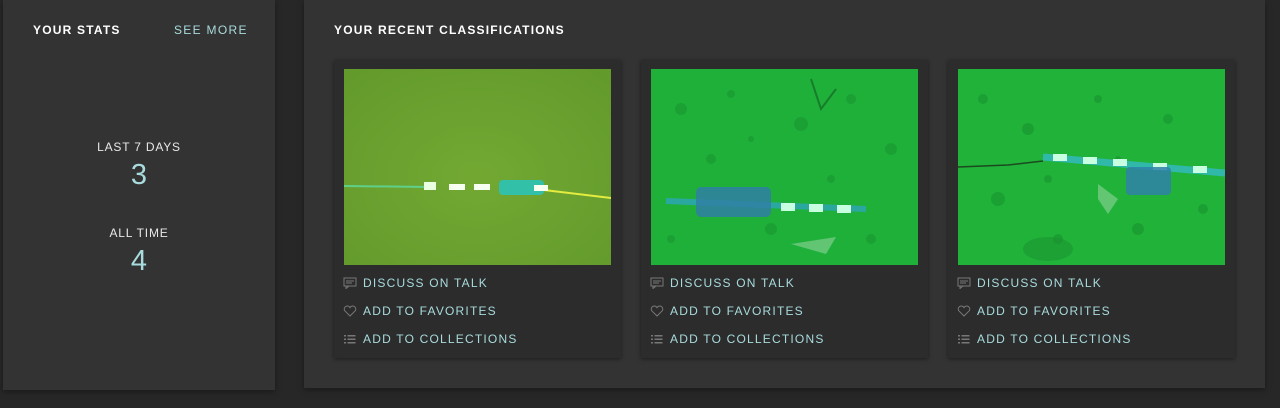  What do you see at coordinates (139, 175) in the screenshot?
I see `last-7-days-value: 3` at bounding box center [139, 175].